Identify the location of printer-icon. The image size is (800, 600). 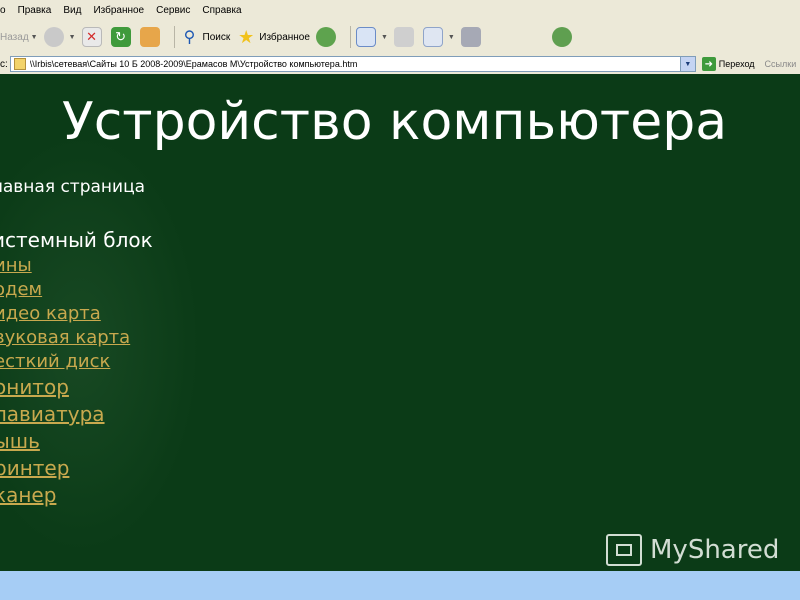
(403, 37).